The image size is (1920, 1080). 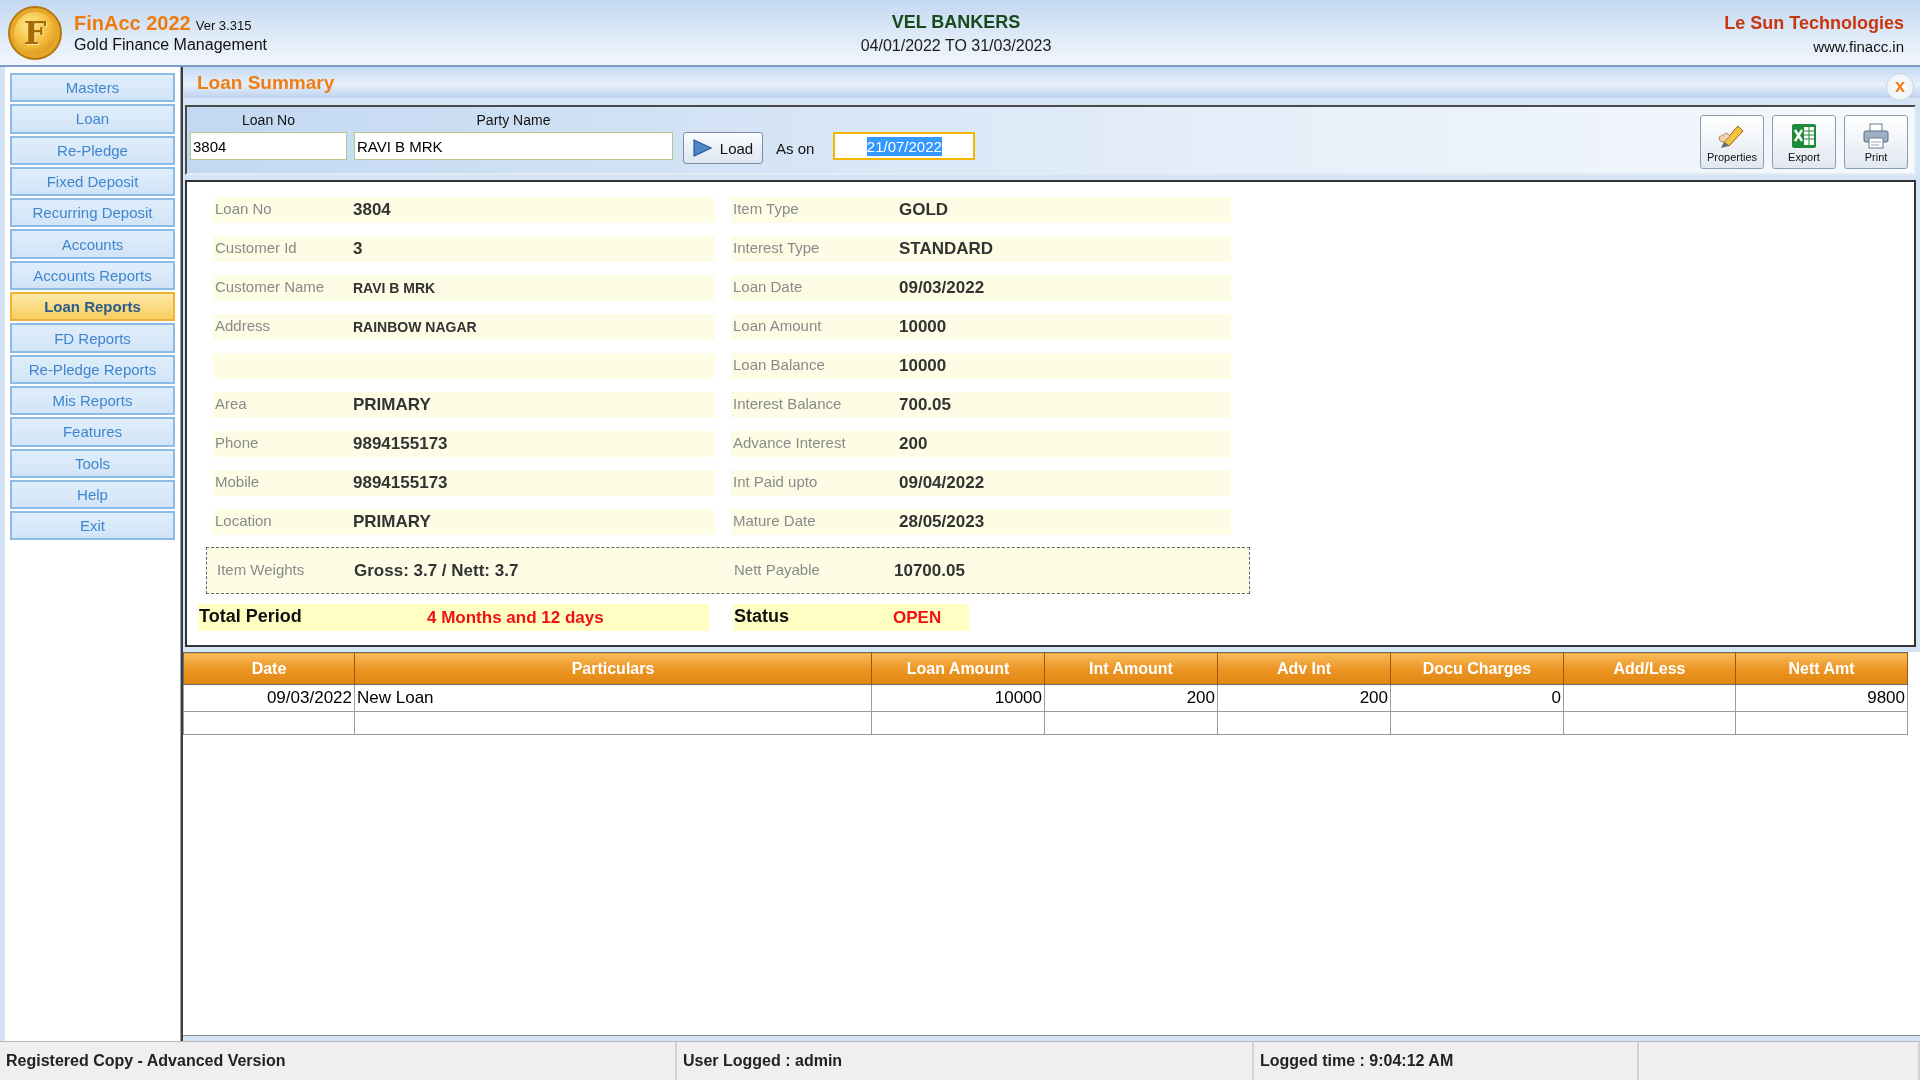 What do you see at coordinates (613, 698) in the screenshot?
I see `table-cell: New Loan` at bounding box center [613, 698].